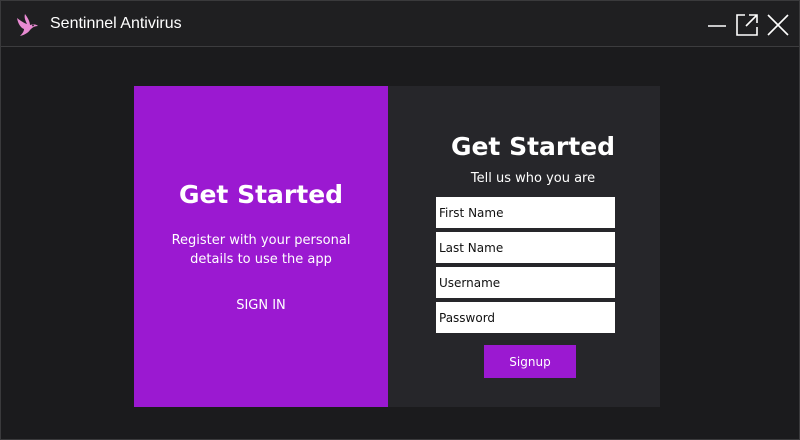 This screenshot has width=800, height=440. Describe the element at coordinates (533, 146) in the screenshot. I see `form-heading: Get Started` at that location.